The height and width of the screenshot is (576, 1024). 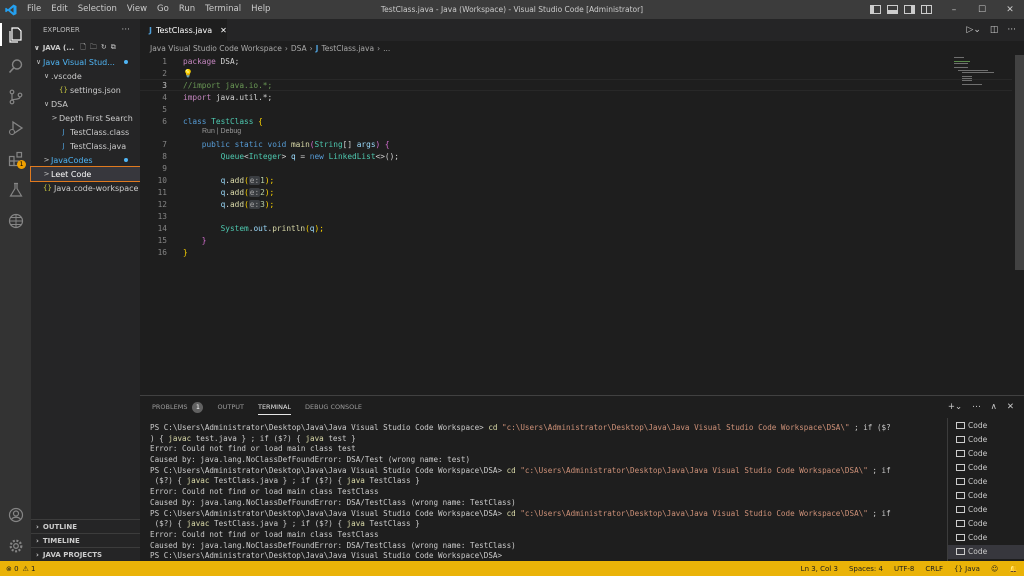 What do you see at coordinates (1018, 225) in the screenshot?
I see `editor-scrollbar` at bounding box center [1018, 225].